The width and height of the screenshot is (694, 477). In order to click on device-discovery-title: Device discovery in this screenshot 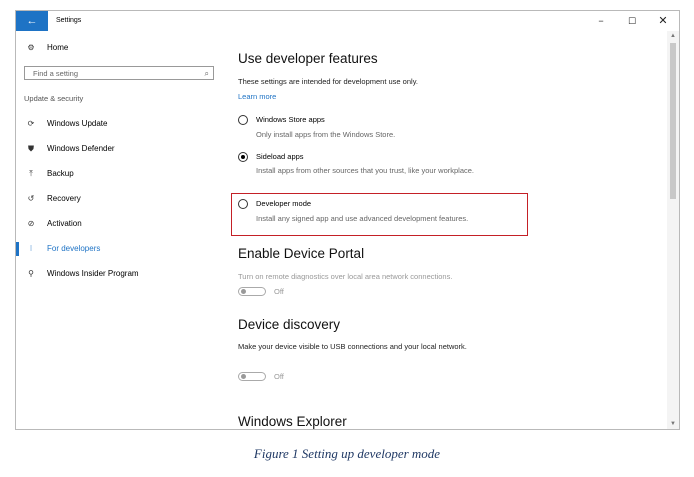, I will do `click(289, 324)`.